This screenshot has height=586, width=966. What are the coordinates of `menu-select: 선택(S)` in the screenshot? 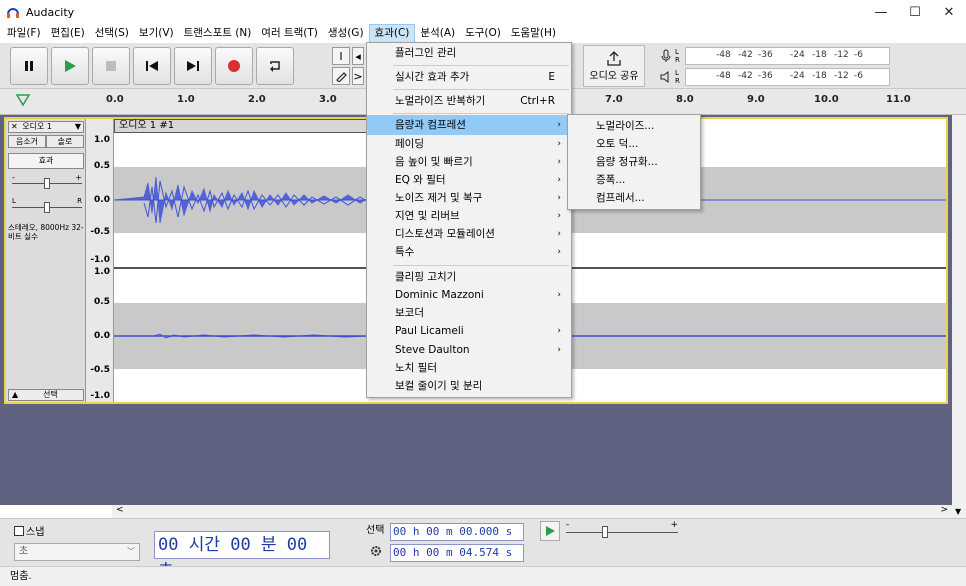 It's located at (112, 33).